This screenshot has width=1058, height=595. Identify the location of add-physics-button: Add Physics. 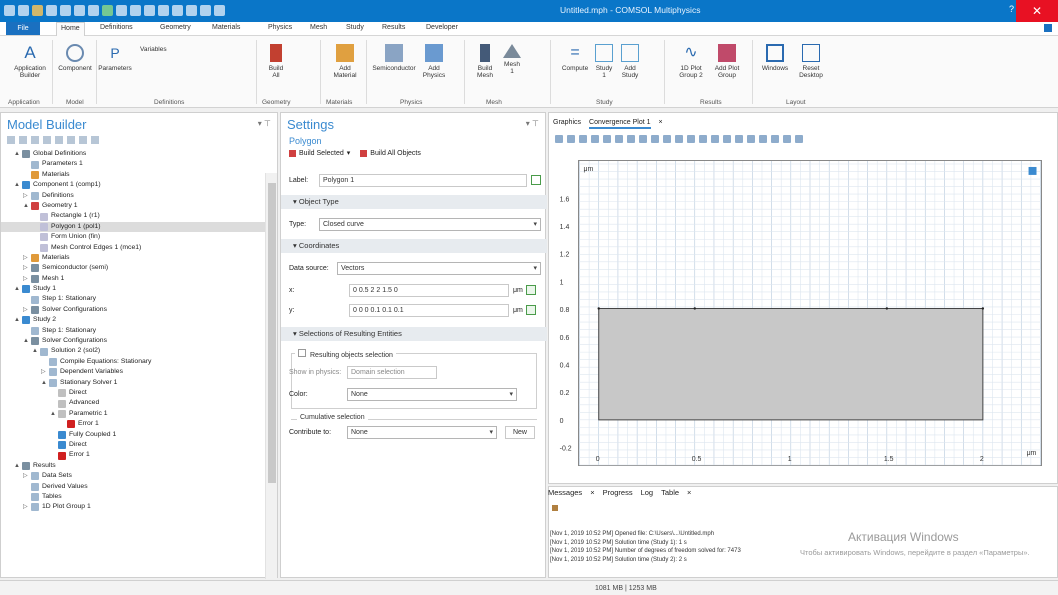
(434, 61).